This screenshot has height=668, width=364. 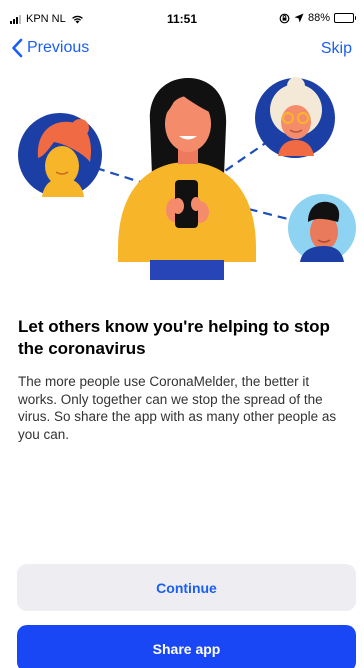 I want to click on status-bar: KPN NL 11:51 88%, so click(x=182, y=18).